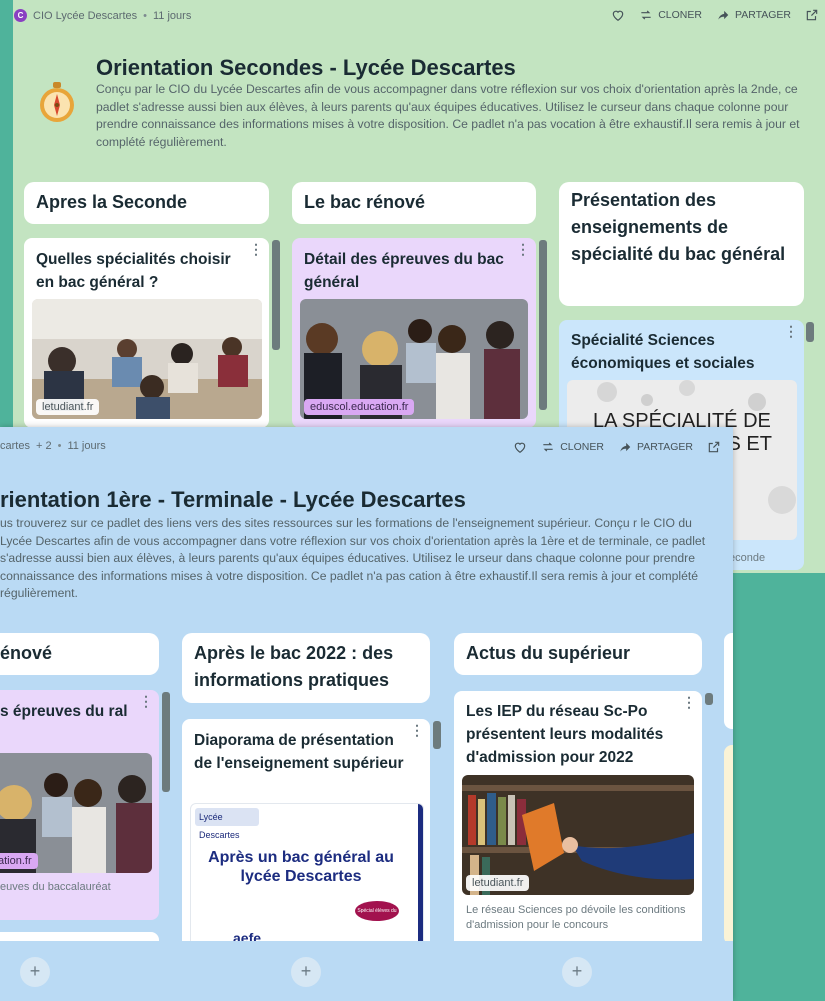 Image resolution: width=825 pixels, height=1001 pixels. Describe the element at coordinates (306, 67) in the screenshot. I see `padlet-title: Orientation Secondes - Lycée Descartes` at that location.